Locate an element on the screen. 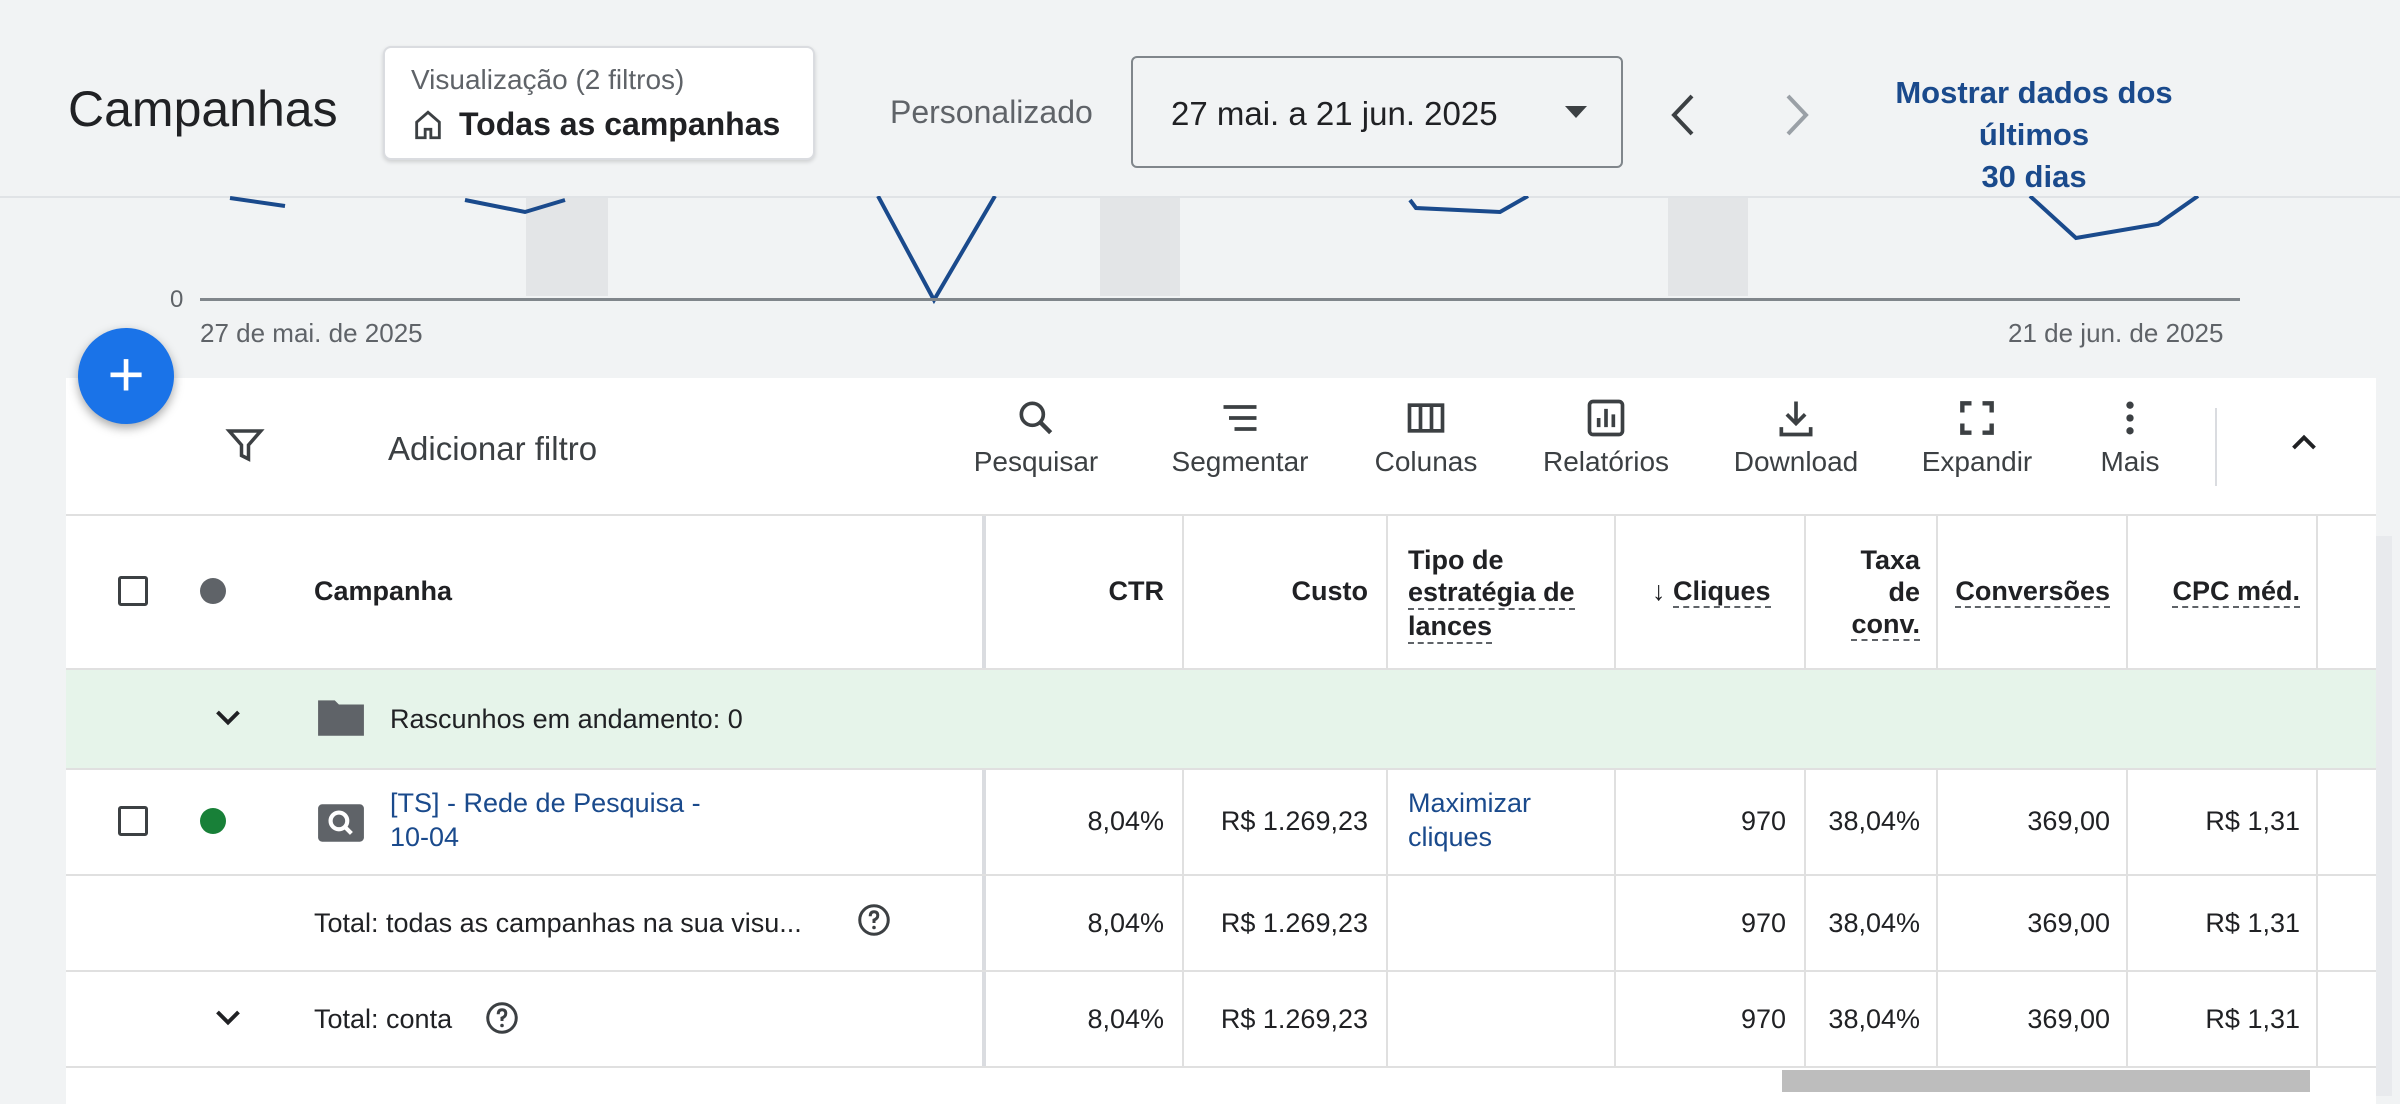 Image resolution: width=2400 pixels, height=1104 pixels. header-clicks-label: Cliques is located at coordinates (1722, 592).